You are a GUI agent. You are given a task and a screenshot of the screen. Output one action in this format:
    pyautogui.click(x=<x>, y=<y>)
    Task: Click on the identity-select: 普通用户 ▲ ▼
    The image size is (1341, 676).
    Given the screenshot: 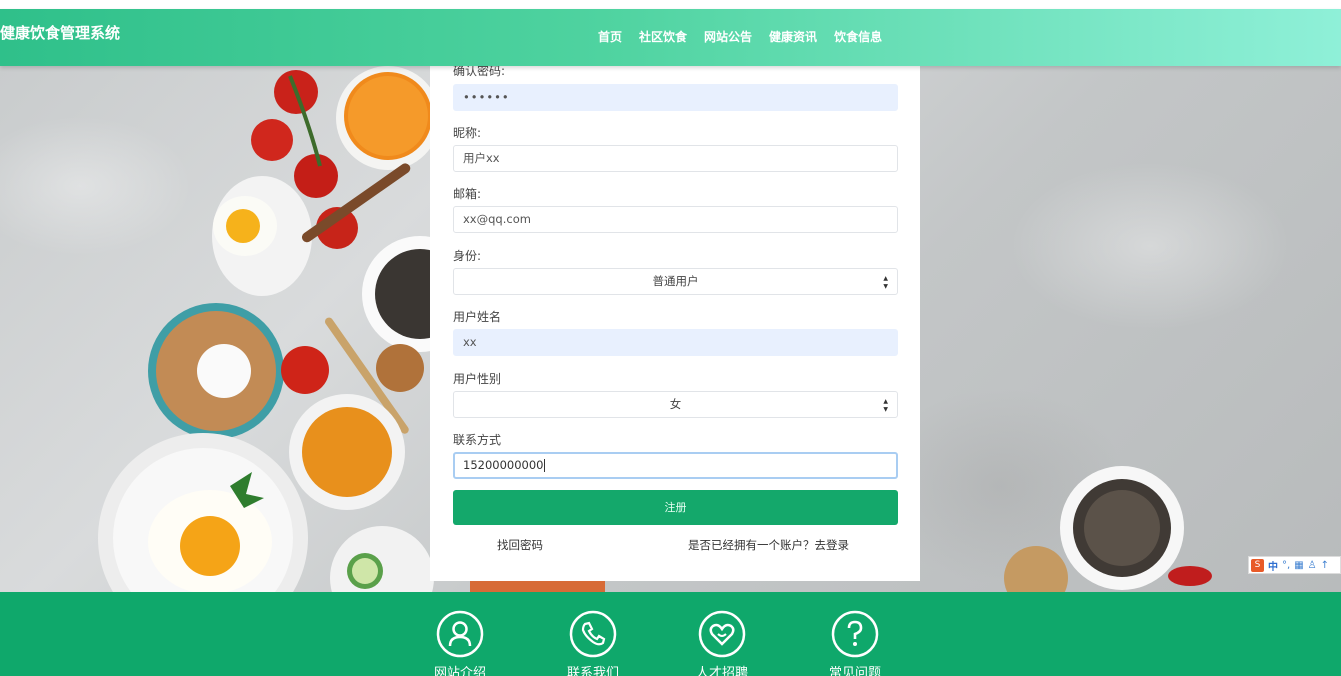 What is the action you would take?
    pyautogui.click(x=675, y=281)
    